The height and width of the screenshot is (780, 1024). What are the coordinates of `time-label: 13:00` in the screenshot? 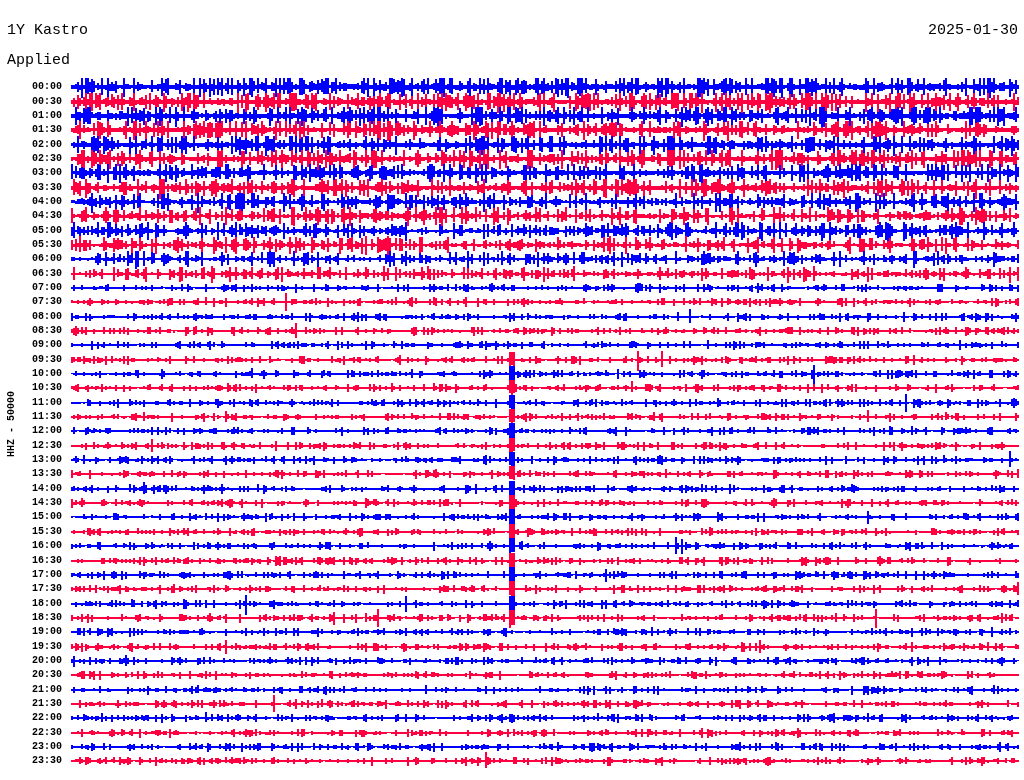 It's located at (47, 460).